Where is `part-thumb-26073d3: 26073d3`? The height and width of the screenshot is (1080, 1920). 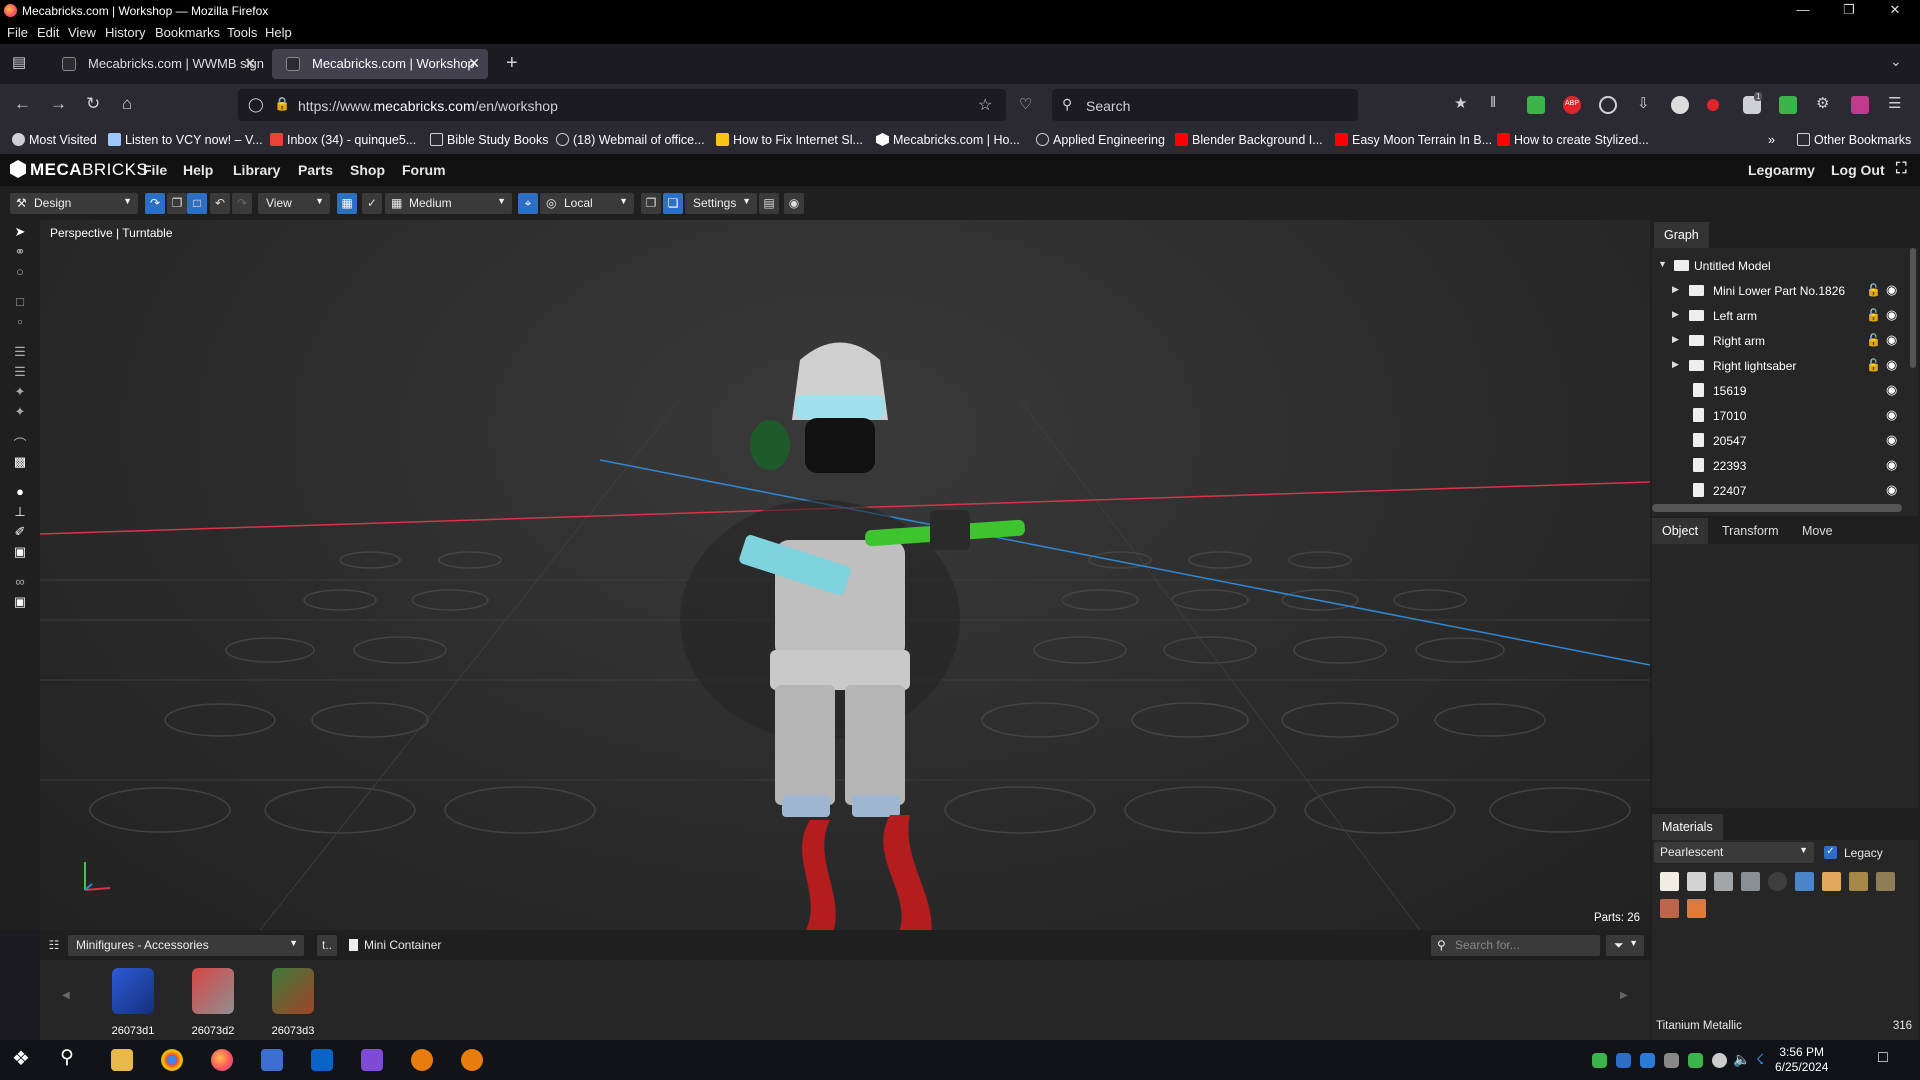
part-thumb-26073d3: 26073d3 is located at coordinates (293, 1000).